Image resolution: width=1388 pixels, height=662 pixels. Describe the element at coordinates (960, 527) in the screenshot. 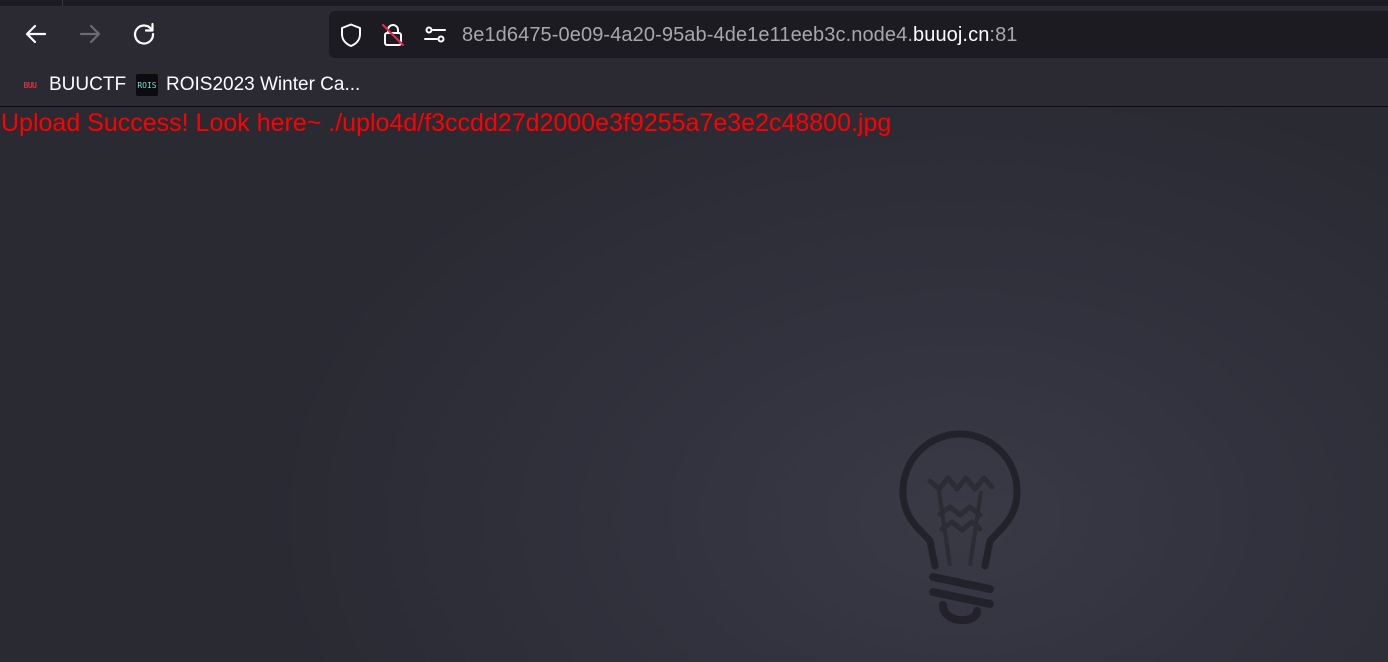

I see `lightbulb-icon` at that location.